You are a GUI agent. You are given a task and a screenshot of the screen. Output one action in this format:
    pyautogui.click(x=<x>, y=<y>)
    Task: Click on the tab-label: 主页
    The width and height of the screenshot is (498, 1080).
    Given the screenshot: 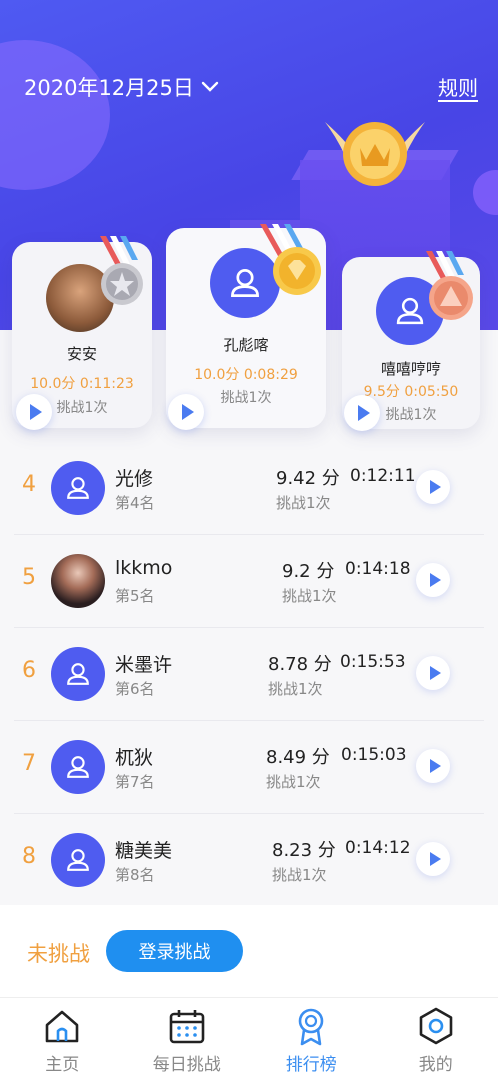 What is the action you would take?
    pyautogui.click(x=62, y=1065)
    